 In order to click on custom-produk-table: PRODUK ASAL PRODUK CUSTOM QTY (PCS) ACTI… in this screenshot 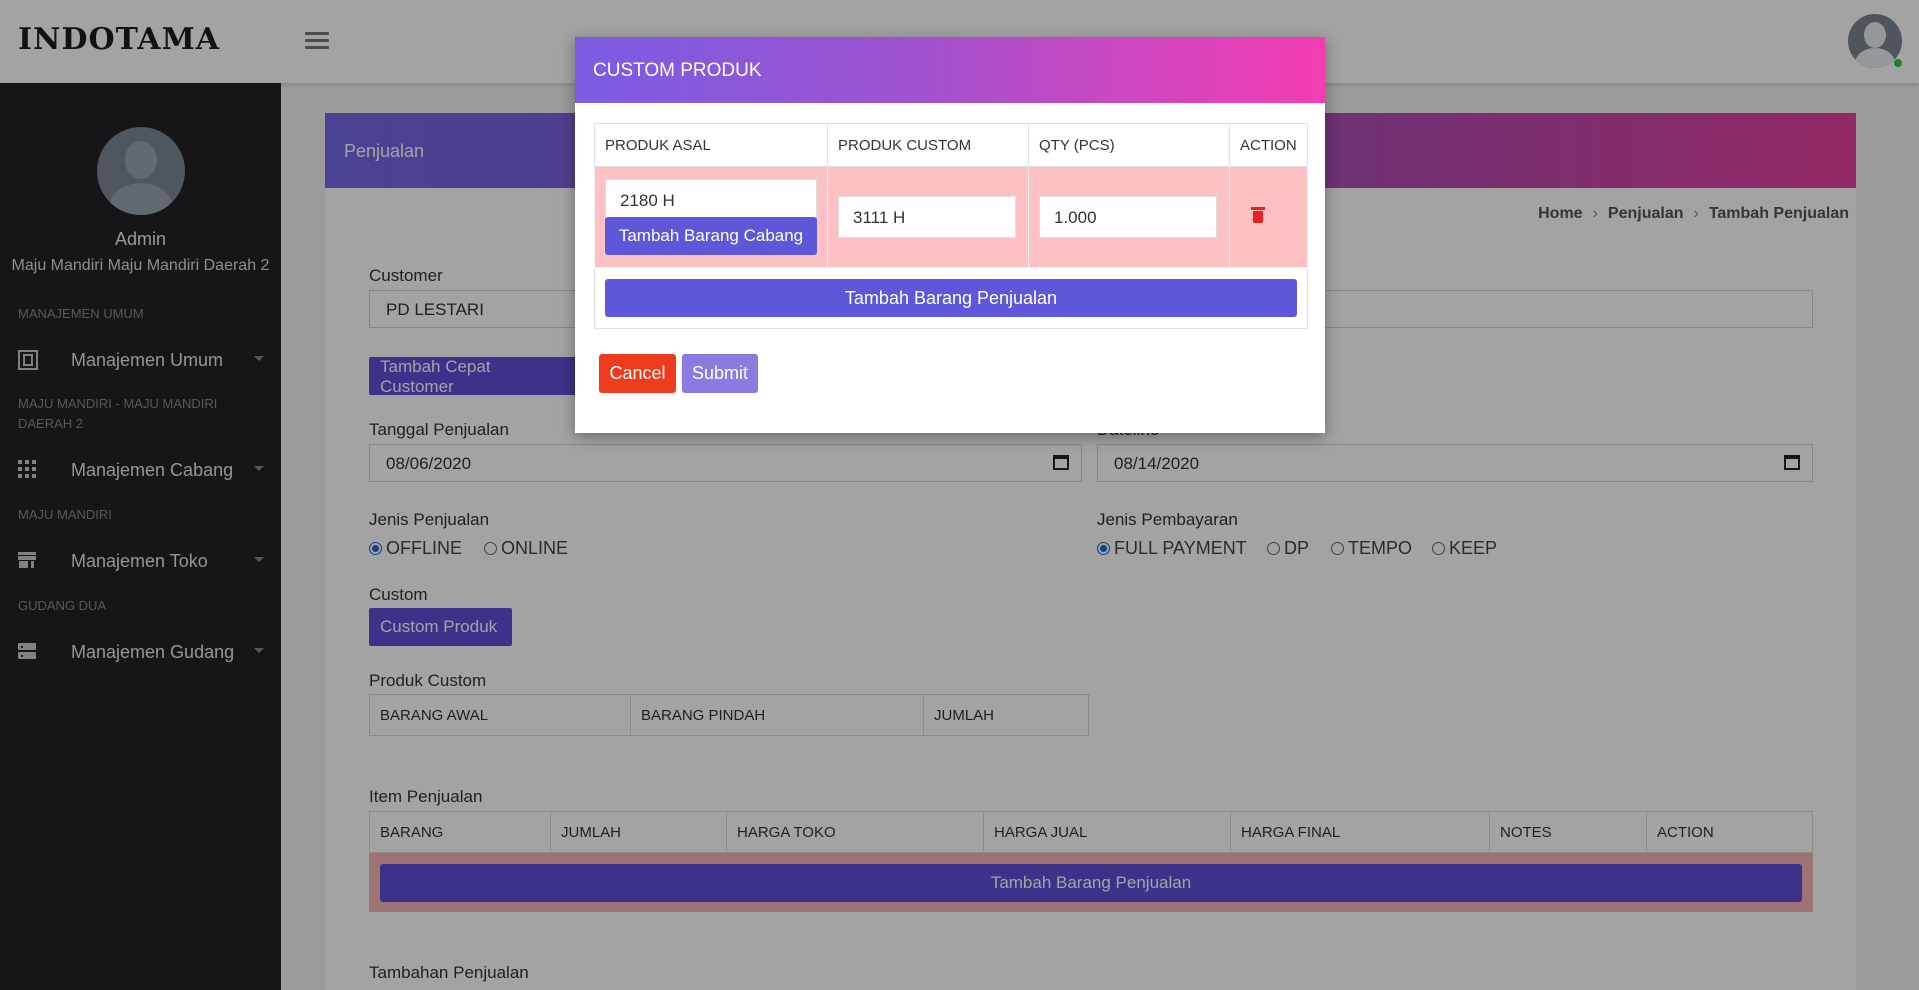, I will do `click(951, 226)`.